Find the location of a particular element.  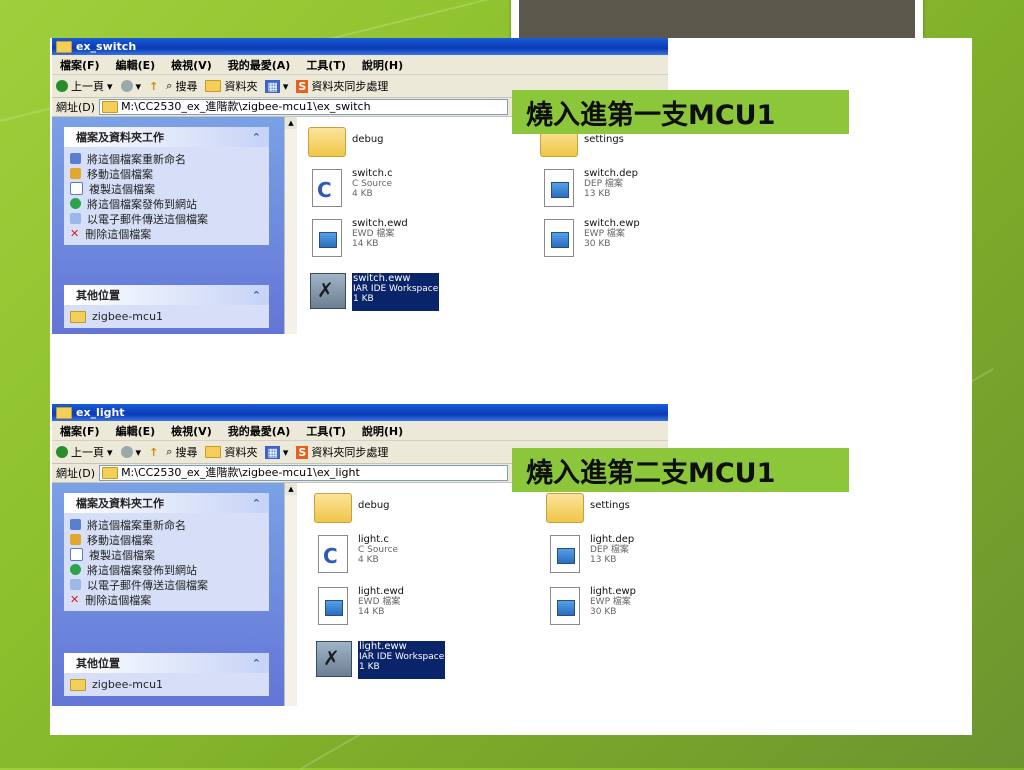

move-icon is located at coordinates (75, 539).